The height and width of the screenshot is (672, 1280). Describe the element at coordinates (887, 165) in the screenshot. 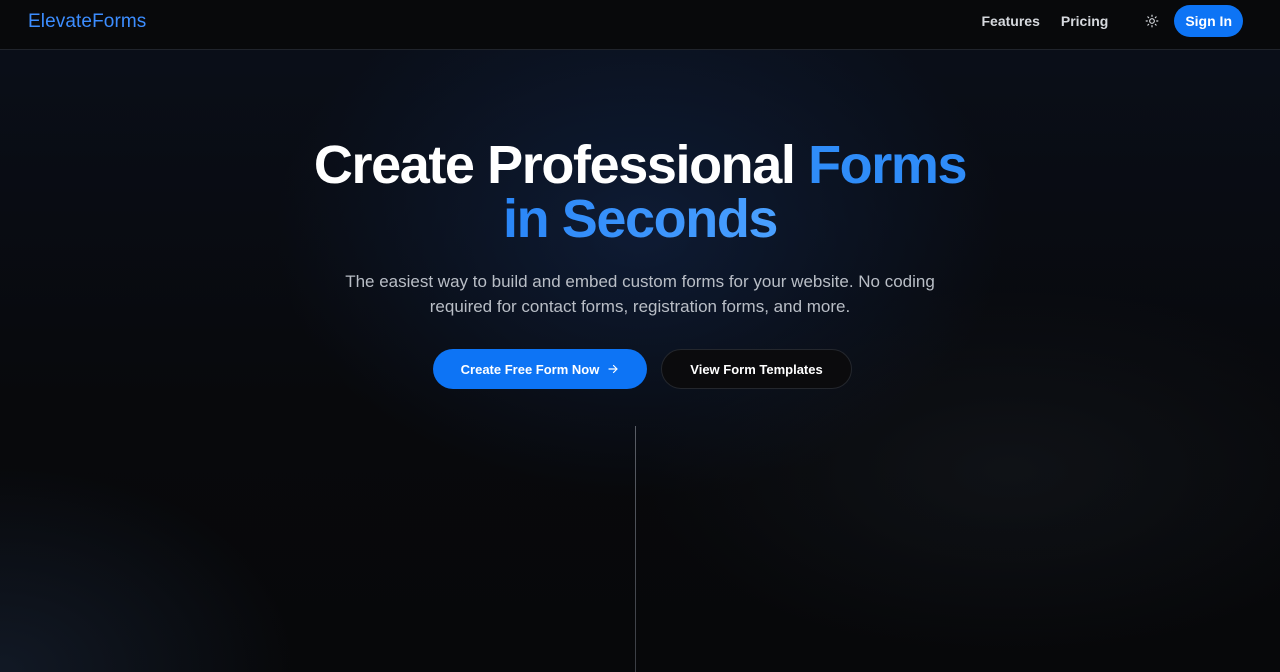

I see `hero-title-part2: Forms` at that location.